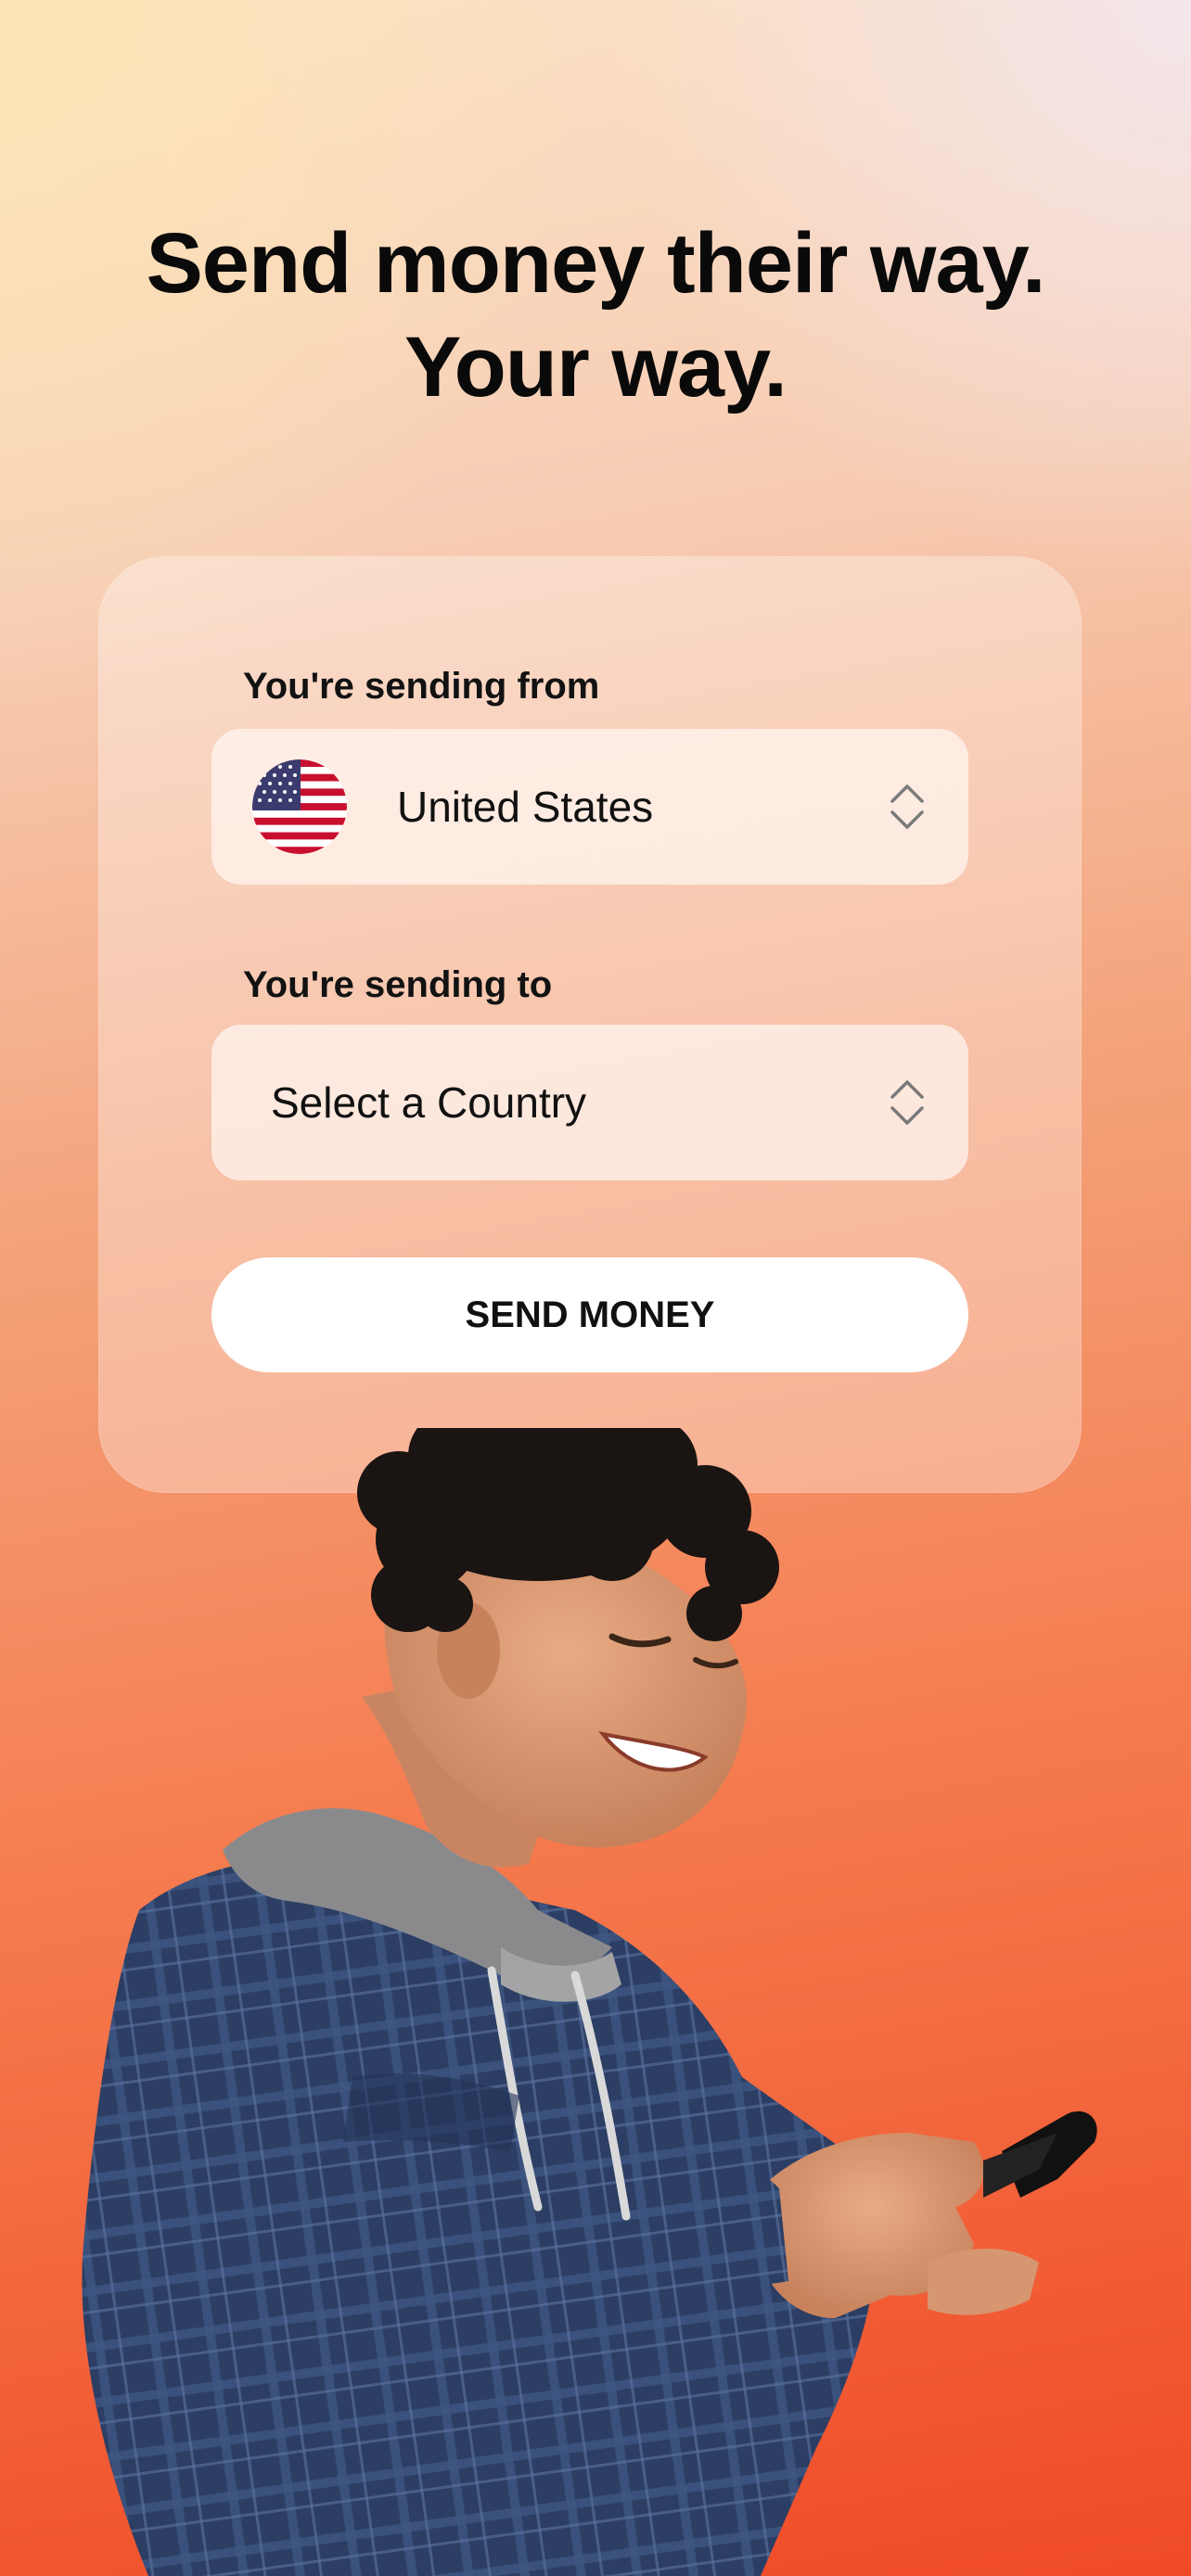 The image size is (1191, 2576). Describe the element at coordinates (421, 686) in the screenshot. I see `from-label: You're sending from` at that location.